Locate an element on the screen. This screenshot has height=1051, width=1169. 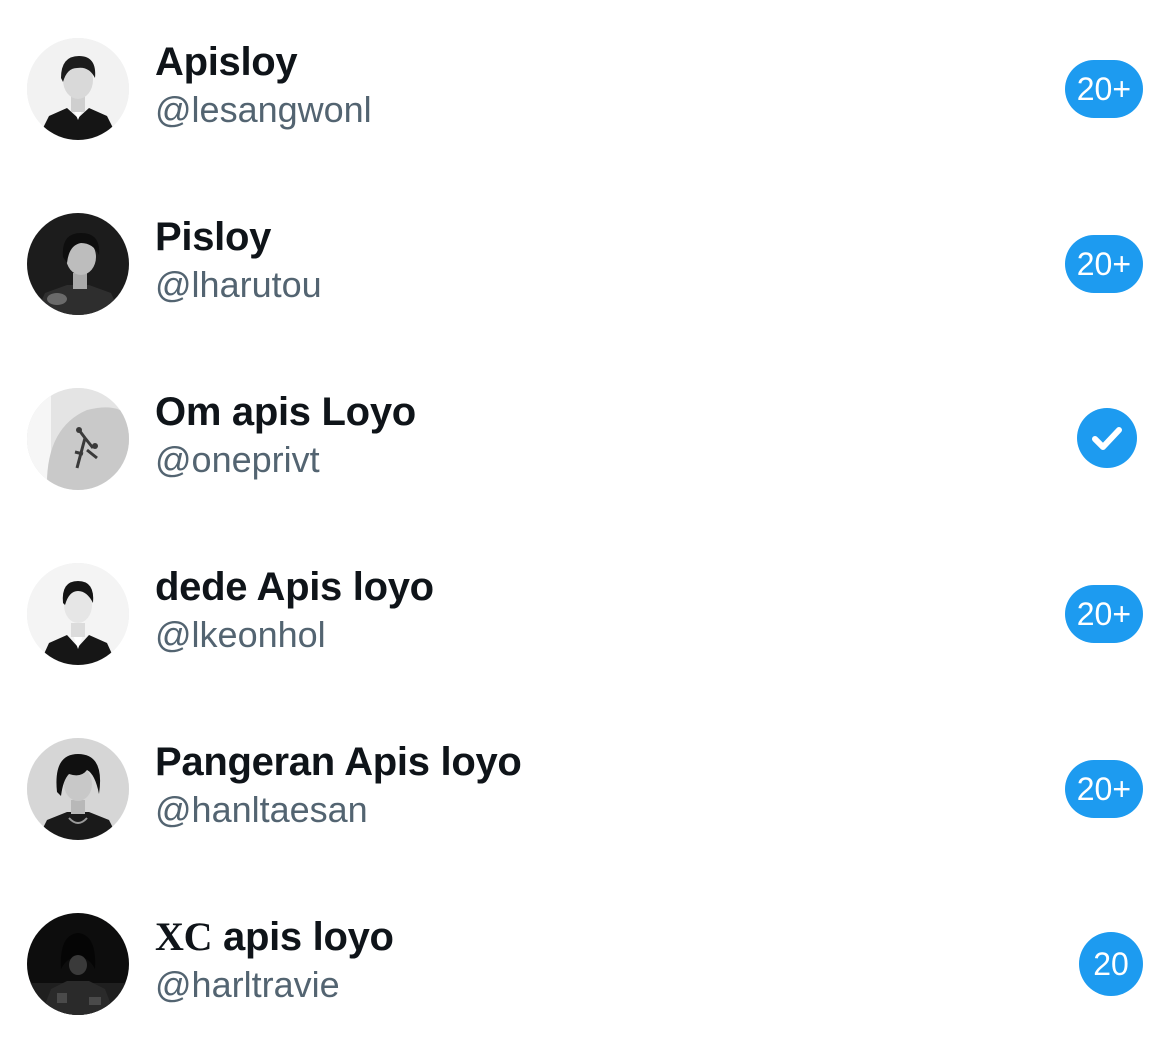
display-name: XC apis loyo is located at coordinates (274, 937).